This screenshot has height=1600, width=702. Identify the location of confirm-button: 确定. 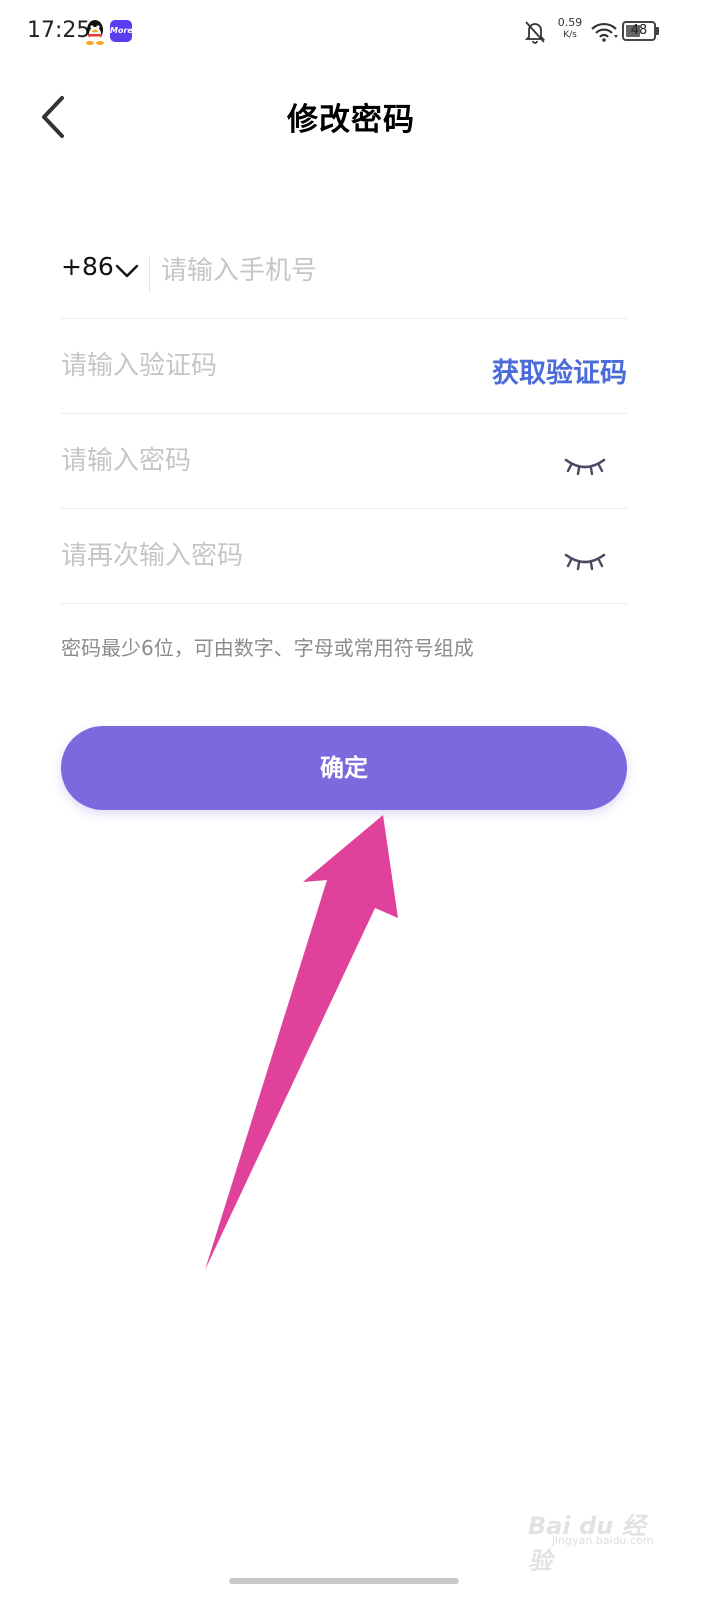
(344, 768).